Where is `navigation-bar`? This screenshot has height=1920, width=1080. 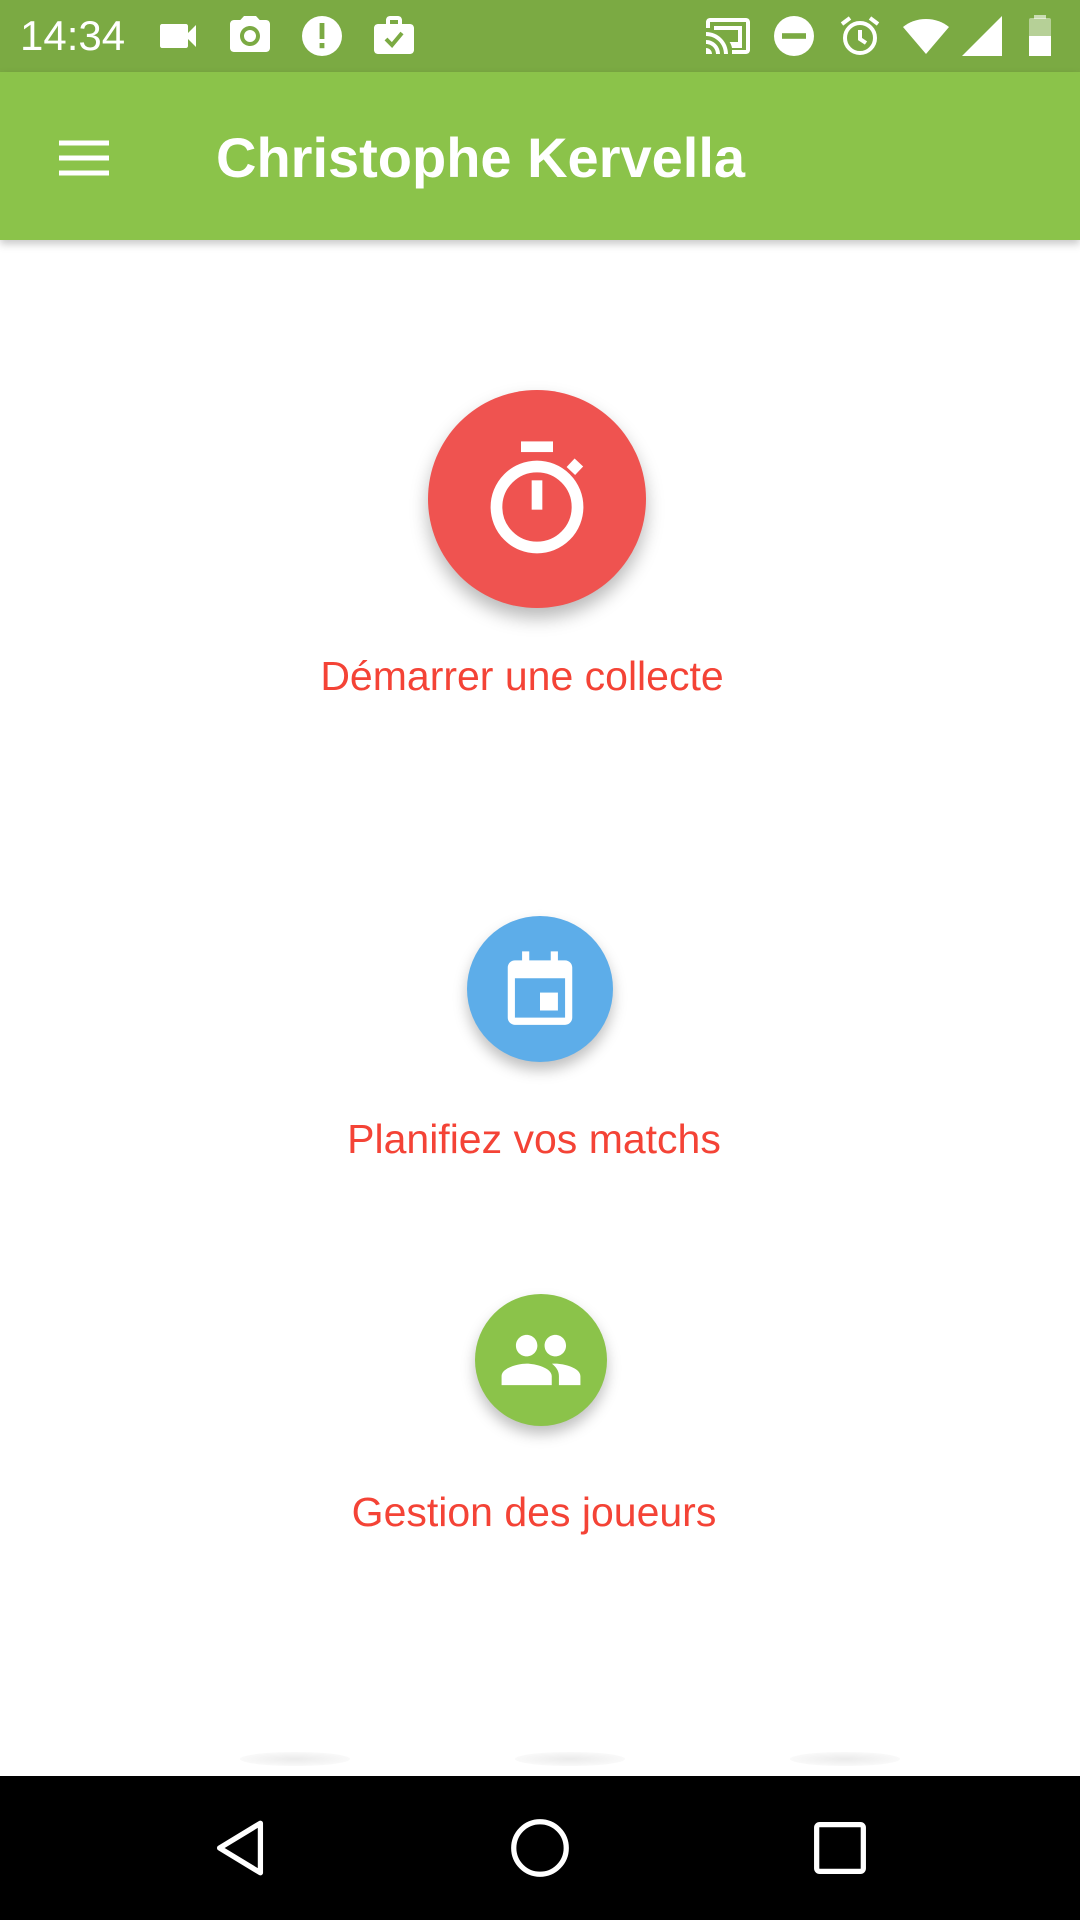
navigation-bar is located at coordinates (540, 1848).